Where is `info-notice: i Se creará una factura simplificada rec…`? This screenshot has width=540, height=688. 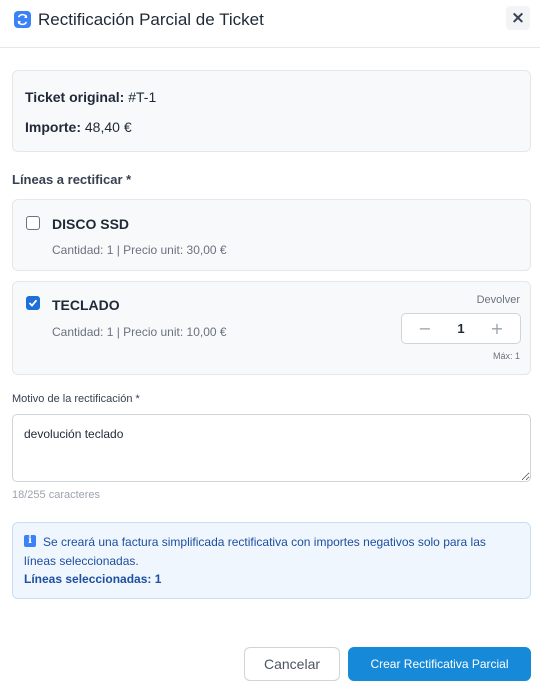
info-notice: i Se creará una factura simplificada rec… is located at coordinates (271, 560).